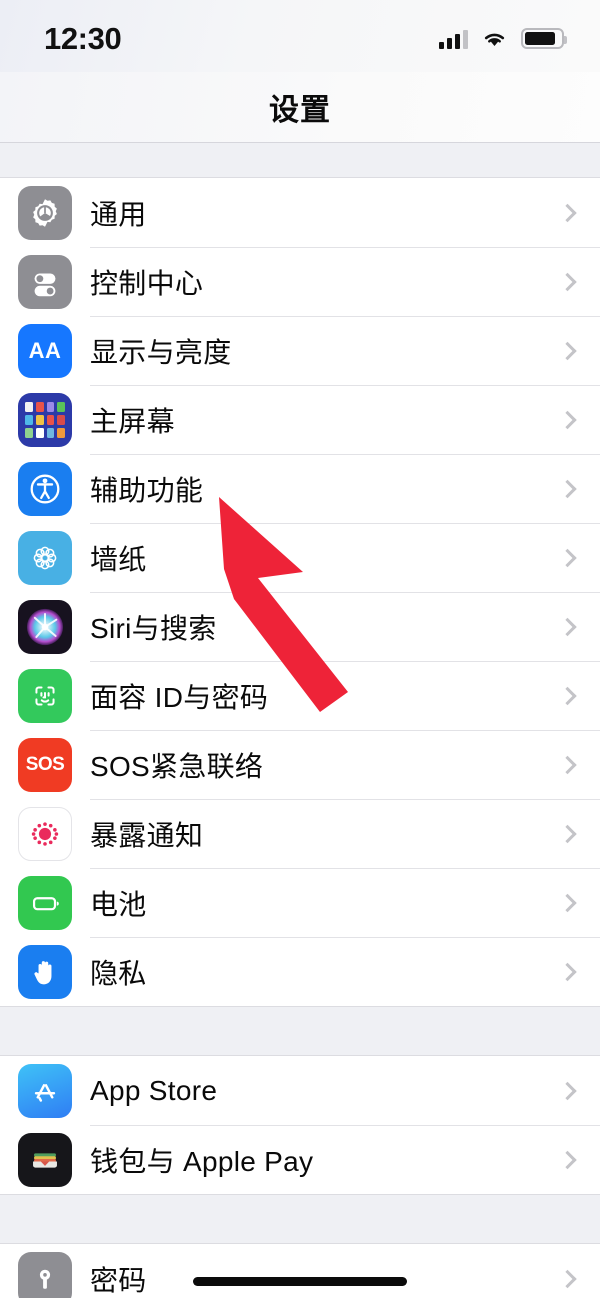 The image size is (600, 1298). Describe the element at coordinates (300, 902) in the screenshot. I see `settings-row-battery: 电池` at that location.